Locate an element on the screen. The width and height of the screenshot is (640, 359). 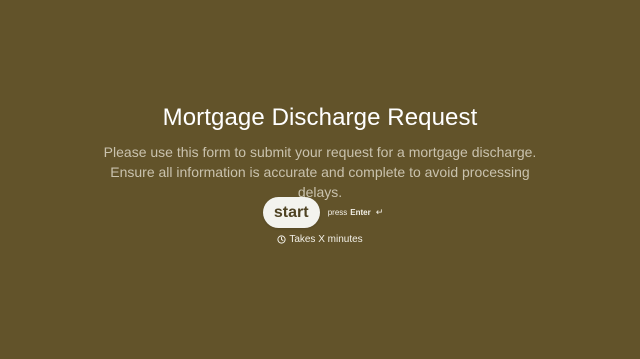
keyboard-hint: press Enter ↵ is located at coordinates (355, 212).